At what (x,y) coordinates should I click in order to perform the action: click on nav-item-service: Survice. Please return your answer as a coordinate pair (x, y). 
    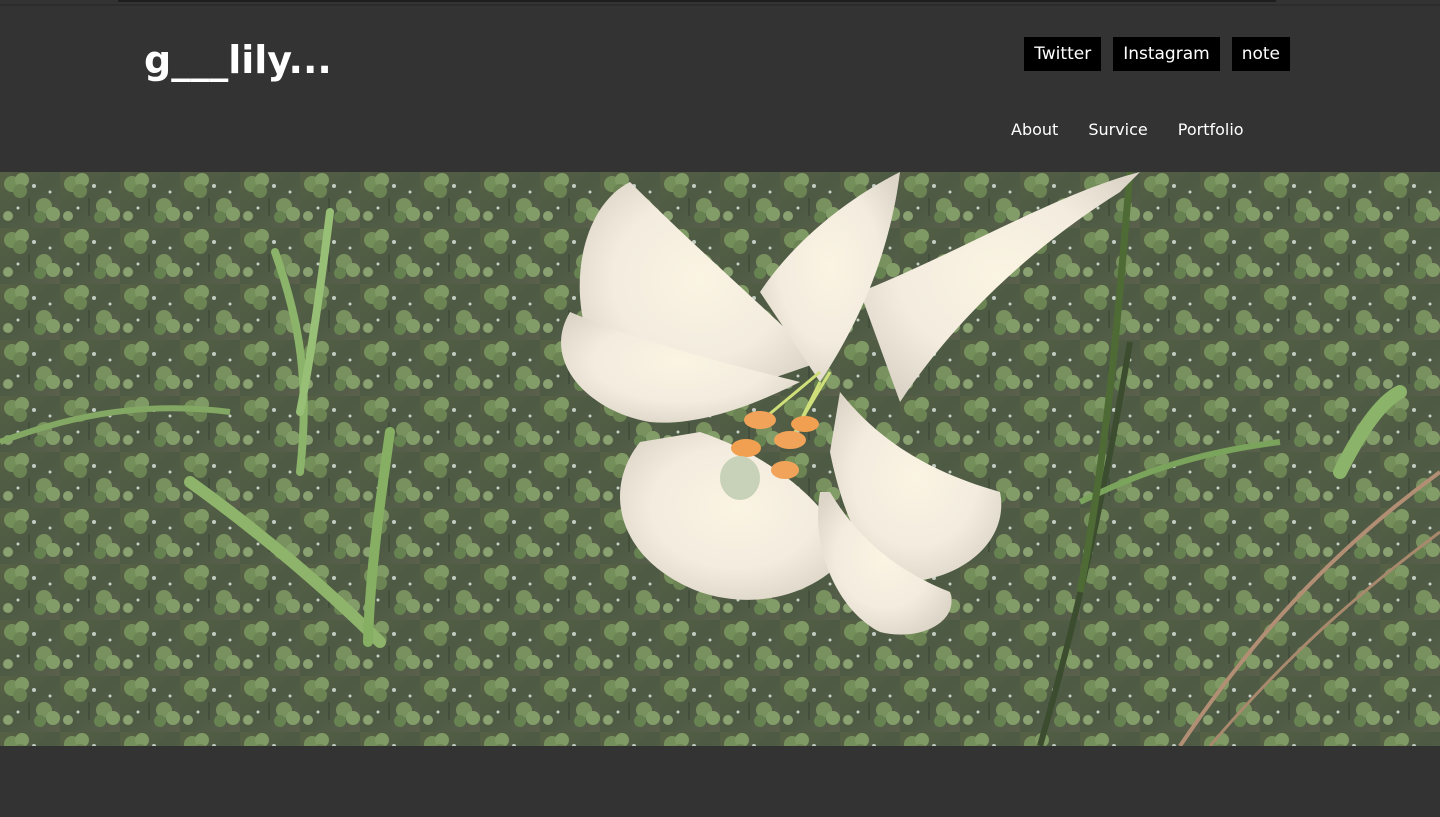
    Looking at the image, I should click on (1117, 130).